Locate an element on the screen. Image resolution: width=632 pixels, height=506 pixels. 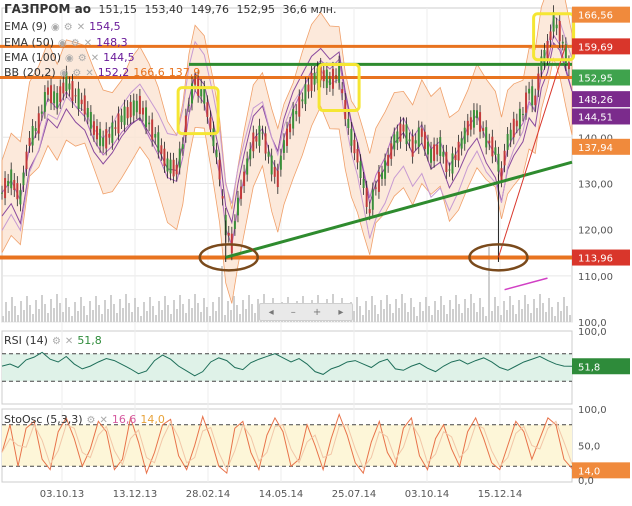
zoom-in-button: + is located at coordinates (317, 312).